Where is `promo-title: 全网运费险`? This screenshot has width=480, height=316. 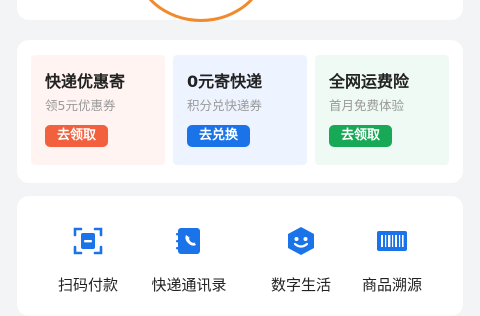 promo-title: 全网运费险 is located at coordinates (369, 81).